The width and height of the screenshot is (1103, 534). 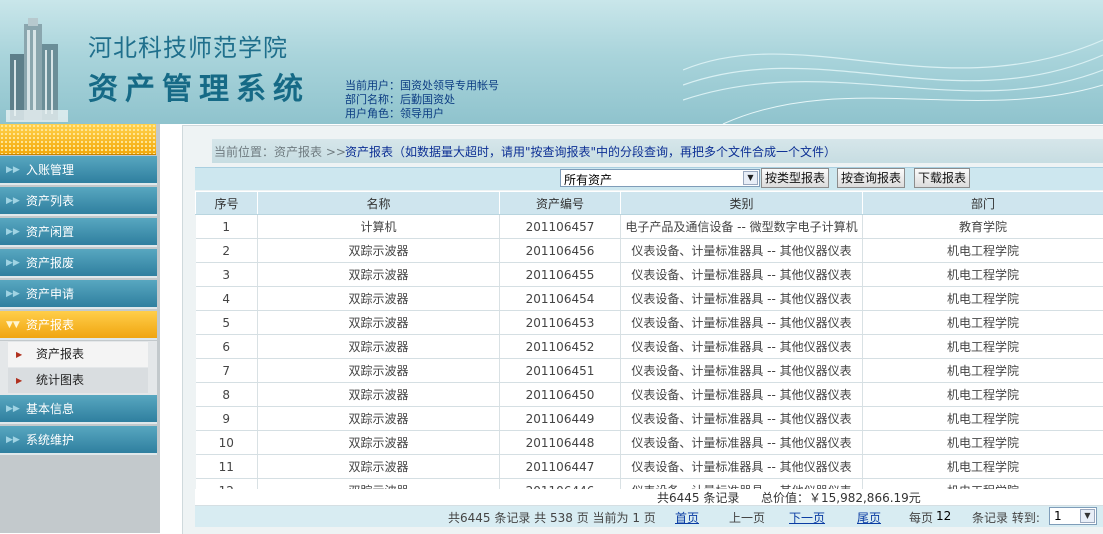 What do you see at coordinates (227, 371) in the screenshot?
I see `cell-index: 7` at bounding box center [227, 371].